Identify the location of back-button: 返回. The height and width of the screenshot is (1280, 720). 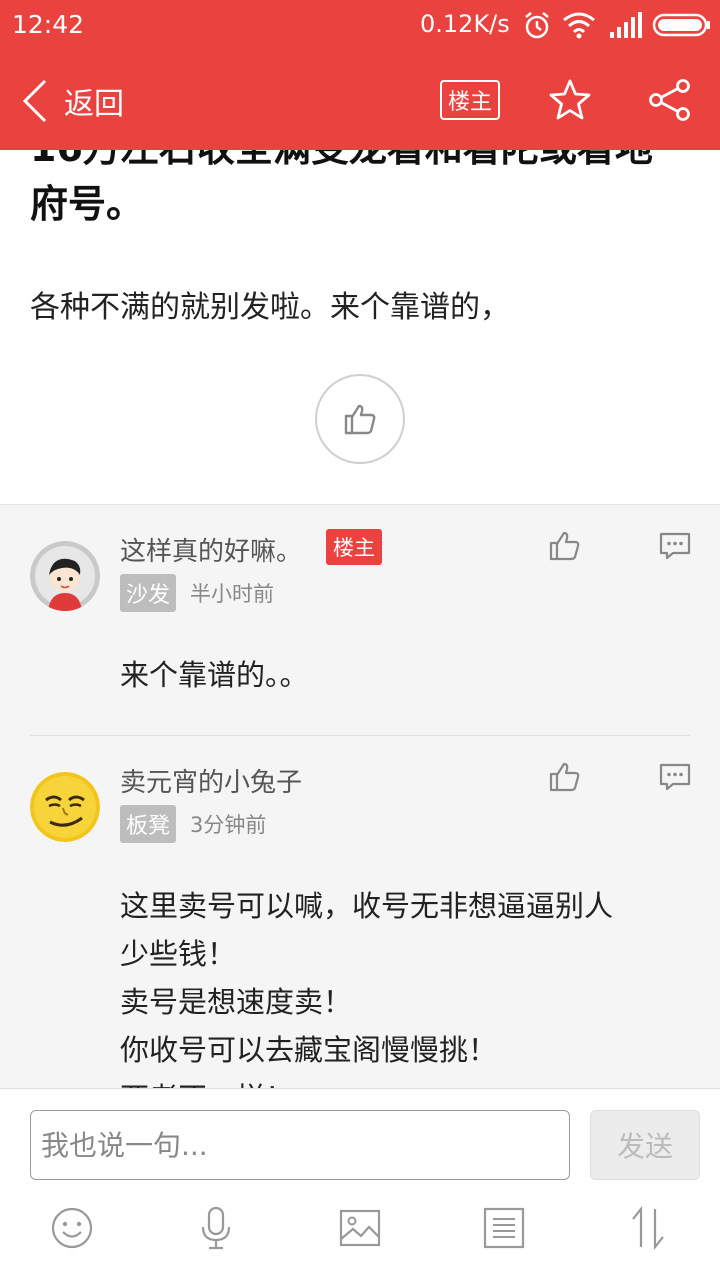
(82, 101).